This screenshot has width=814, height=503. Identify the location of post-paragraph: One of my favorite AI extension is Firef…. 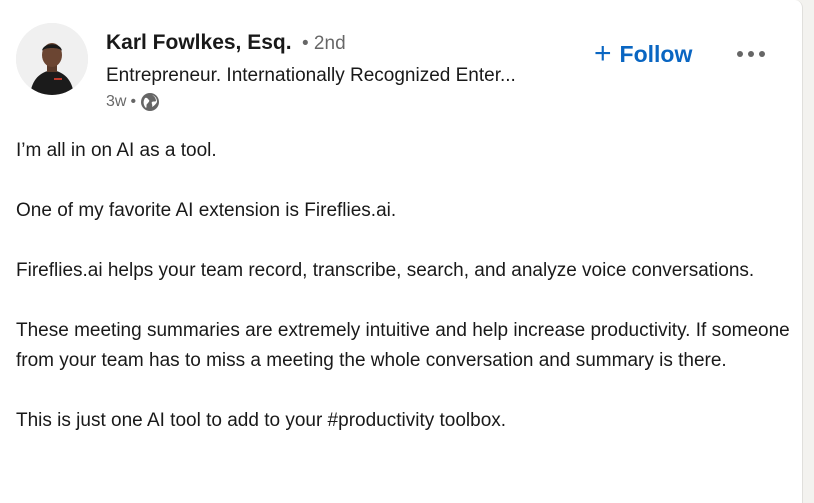
(206, 210).